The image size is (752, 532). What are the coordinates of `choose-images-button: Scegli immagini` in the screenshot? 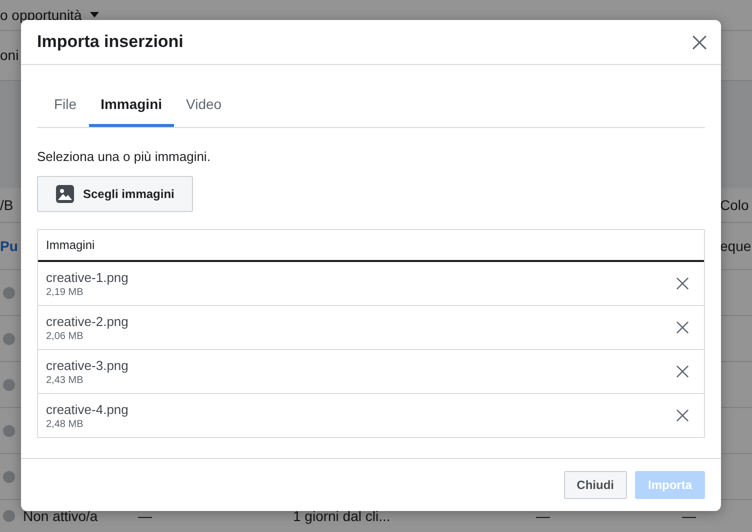 It's located at (115, 194).